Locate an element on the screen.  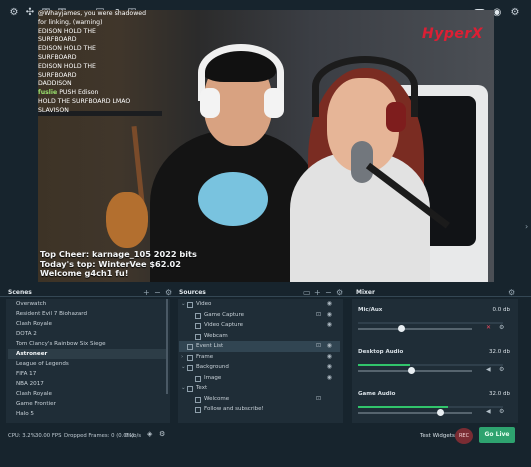
source-item: › Frame ◉ is located at coordinates (259, 357).